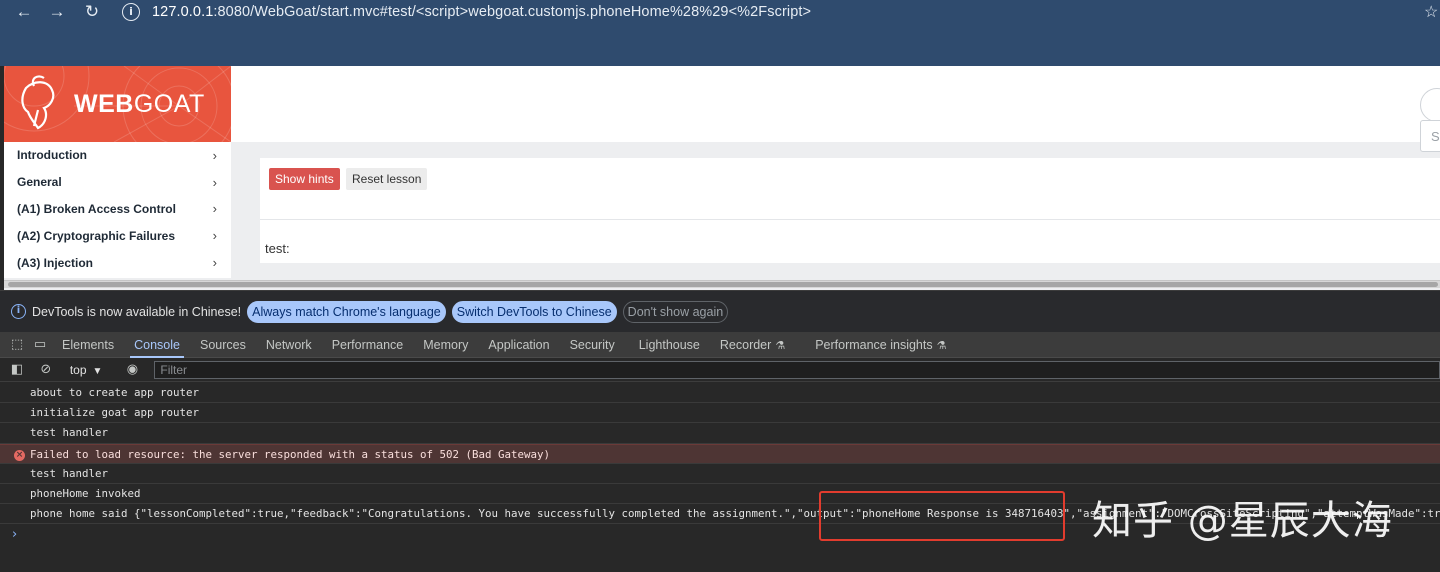 The width and height of the screenshot is (1440, 572). What do you see at coordinates (835, 104) in the screenshot?
I see `top-bar` at bounding box center [835, 104].